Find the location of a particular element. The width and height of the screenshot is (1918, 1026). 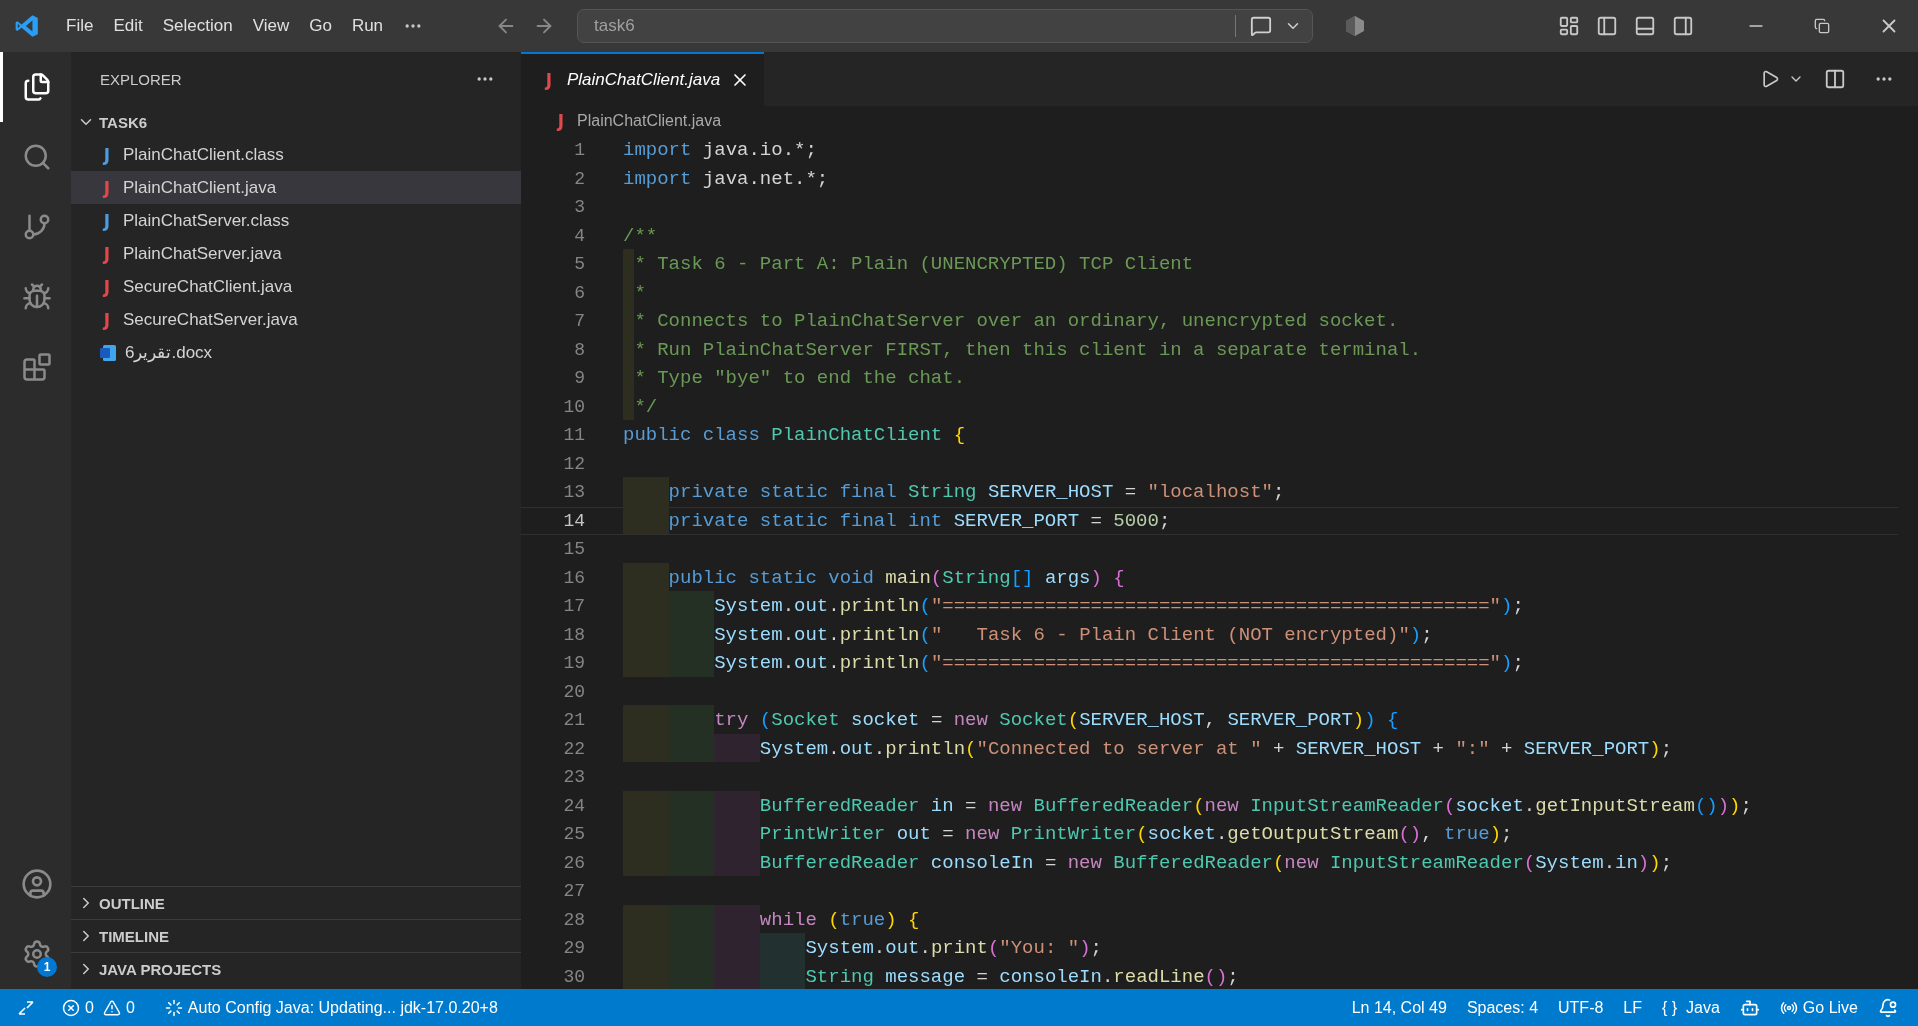

explorer-entry: J PlainChatServer.class is located at coordinates (296, 220).